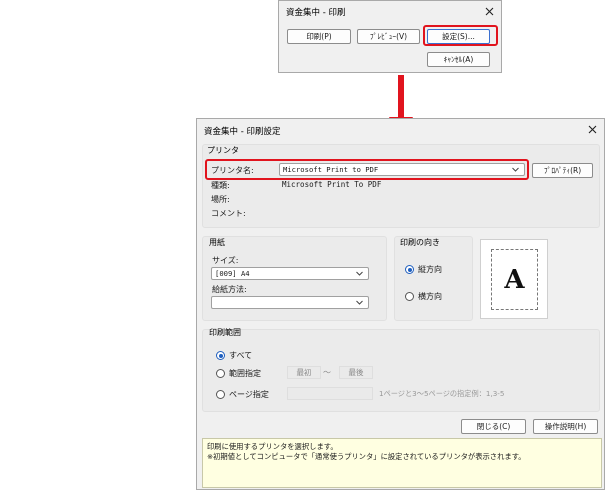 This screenshot has height=492, width=611. I want to click on paper-feed-label: 給紙方法:, so click(229, 289).